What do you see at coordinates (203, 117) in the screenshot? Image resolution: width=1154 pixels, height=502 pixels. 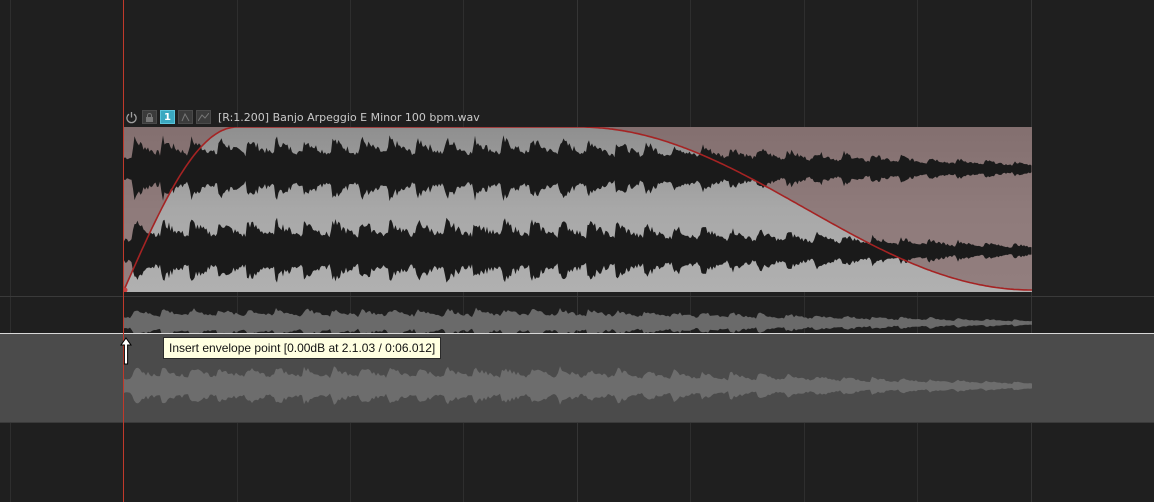 I see `envelope-icon` at bounding box center [203, 117].